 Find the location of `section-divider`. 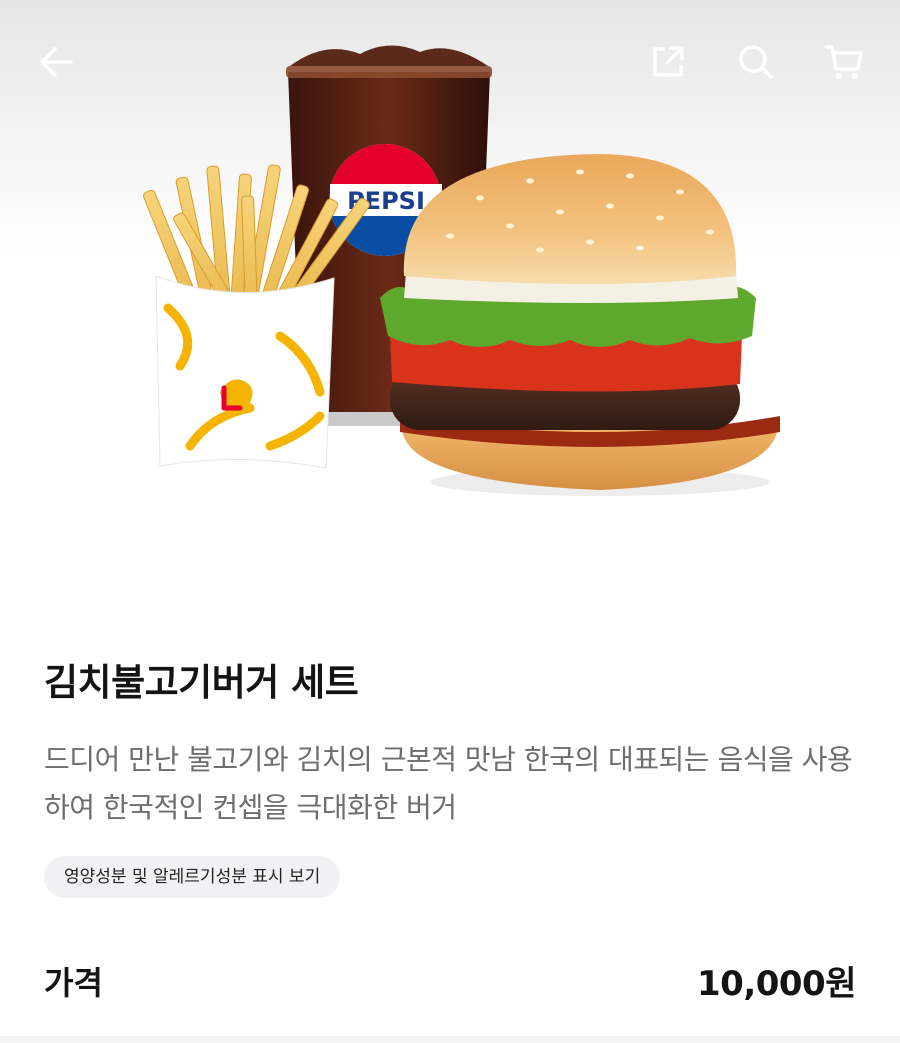

section-divider is located at coordinates (450, 1039).